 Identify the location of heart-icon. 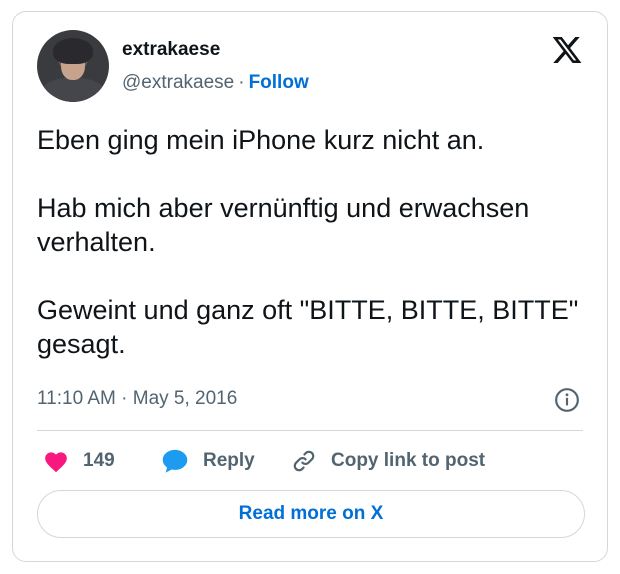
(56, 462).